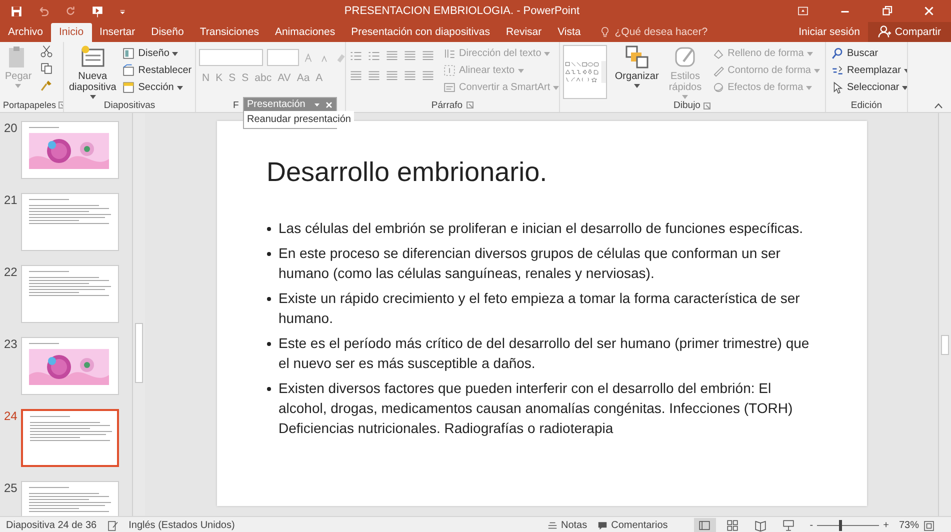  Describe the element at coordinates (92, 72) in the screenshot. I see `ribbon-button: Nueva diapositiva` at that location.